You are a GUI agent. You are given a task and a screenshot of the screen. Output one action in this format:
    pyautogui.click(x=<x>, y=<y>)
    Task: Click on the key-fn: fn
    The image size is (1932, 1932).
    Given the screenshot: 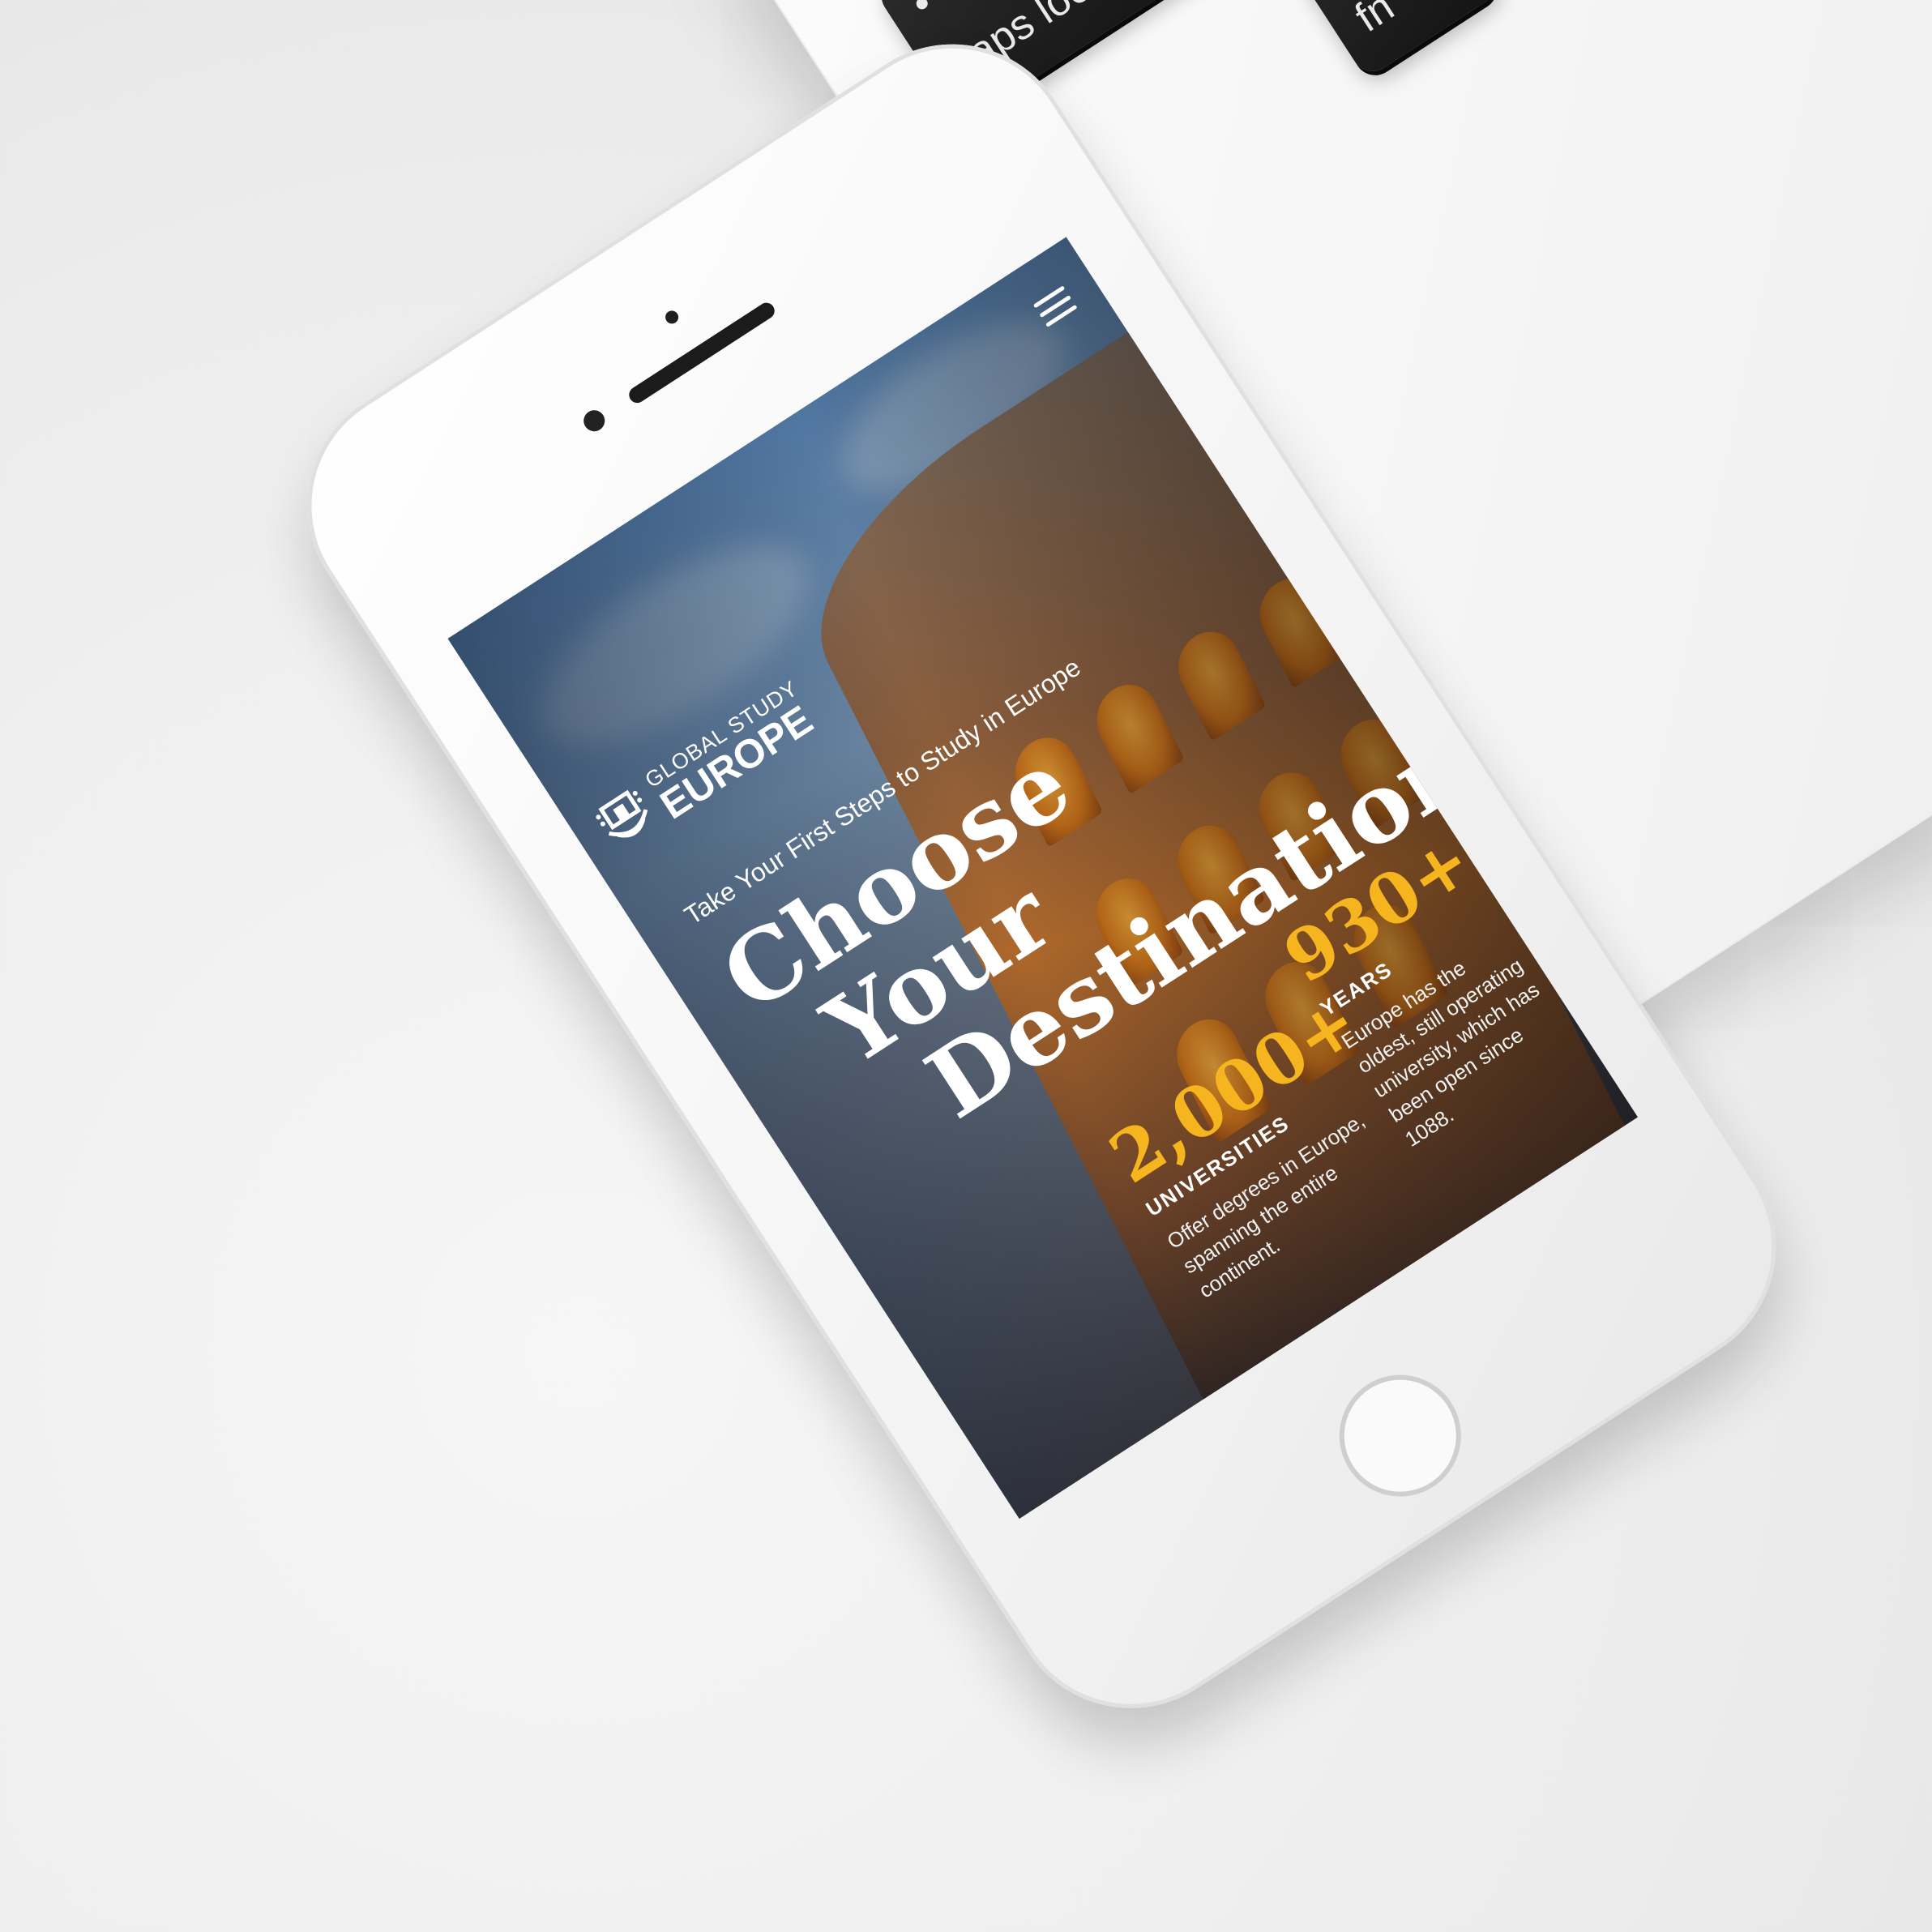 What is the action you would take?
    pyautogui.click(x=1390, y=39)
    